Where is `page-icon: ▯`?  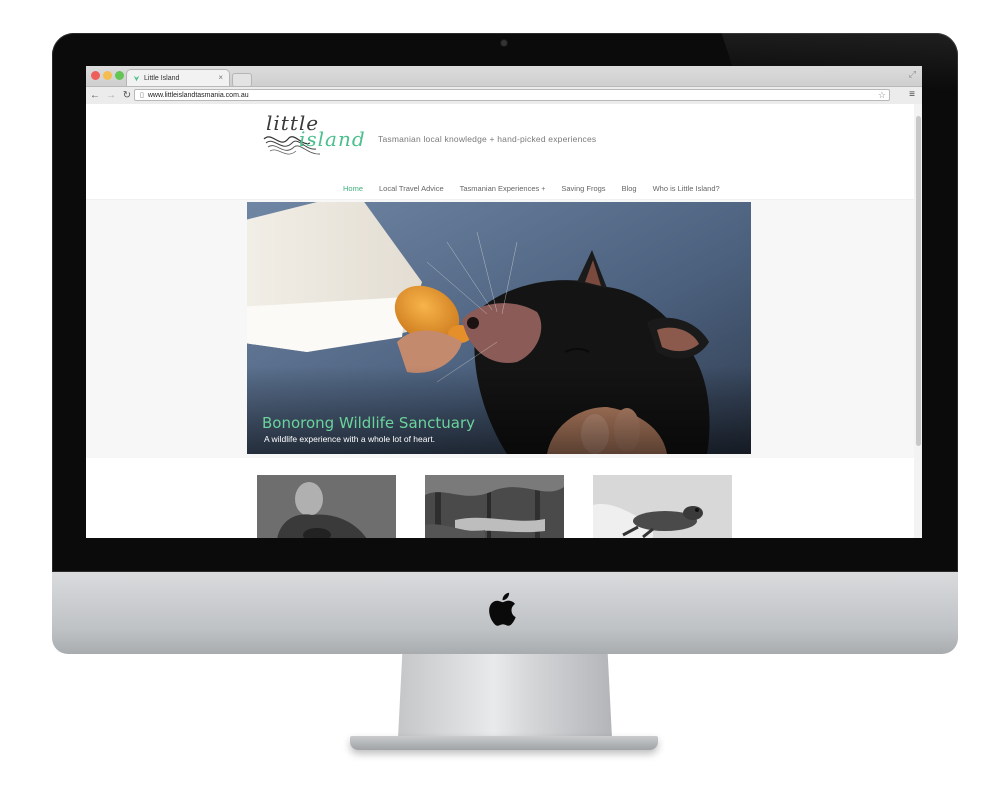
page-icon: ▯ is located at coordinates (142, 95).